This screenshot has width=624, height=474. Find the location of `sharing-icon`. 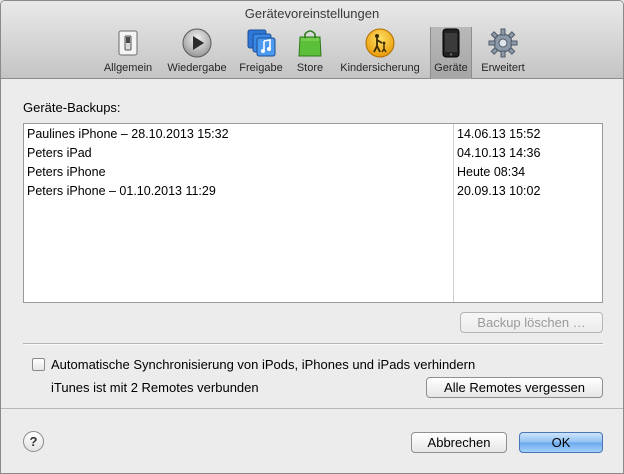

sharing-icon is located at coordinates (261, 43).